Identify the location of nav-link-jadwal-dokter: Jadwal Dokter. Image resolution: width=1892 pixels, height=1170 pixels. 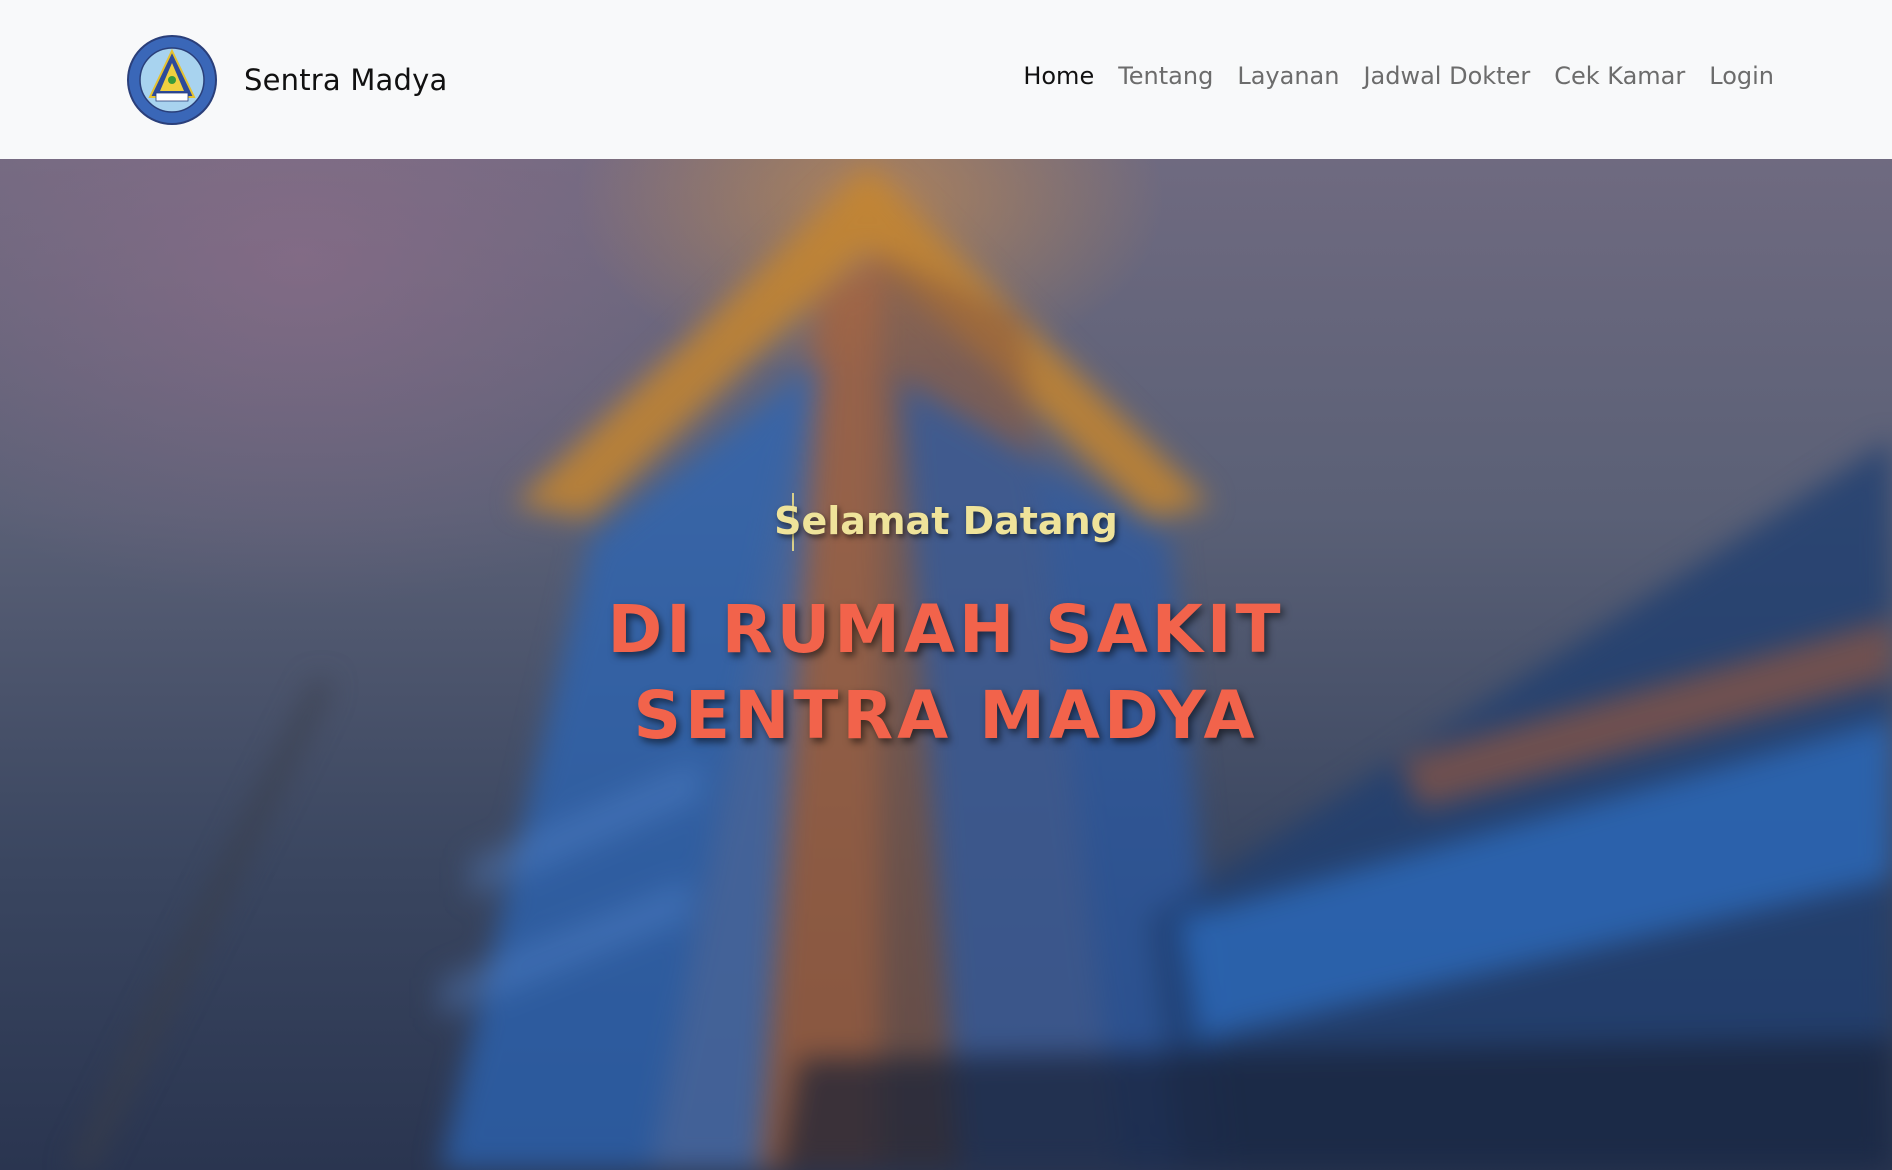
(1446, 76).